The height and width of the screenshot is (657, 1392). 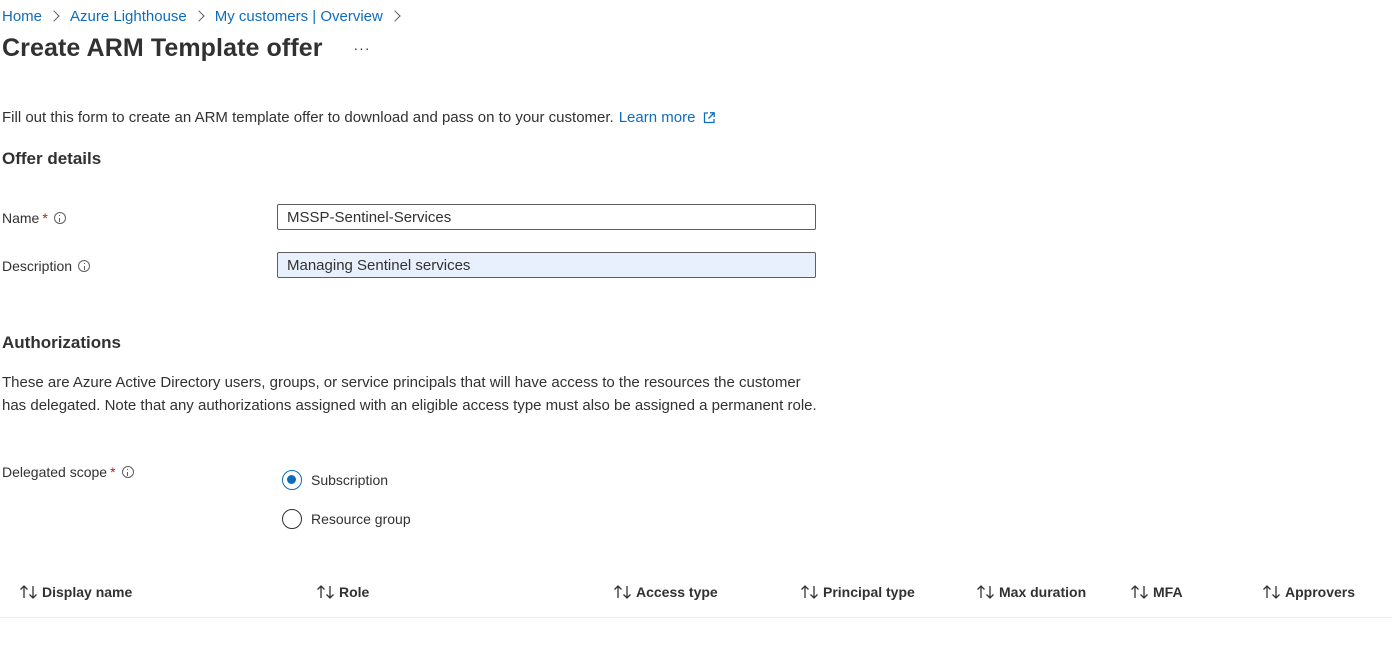 What do you see at coordinates (292, 519) in the screenshot?
I see `radio-button` at bounding box center [292, 519].